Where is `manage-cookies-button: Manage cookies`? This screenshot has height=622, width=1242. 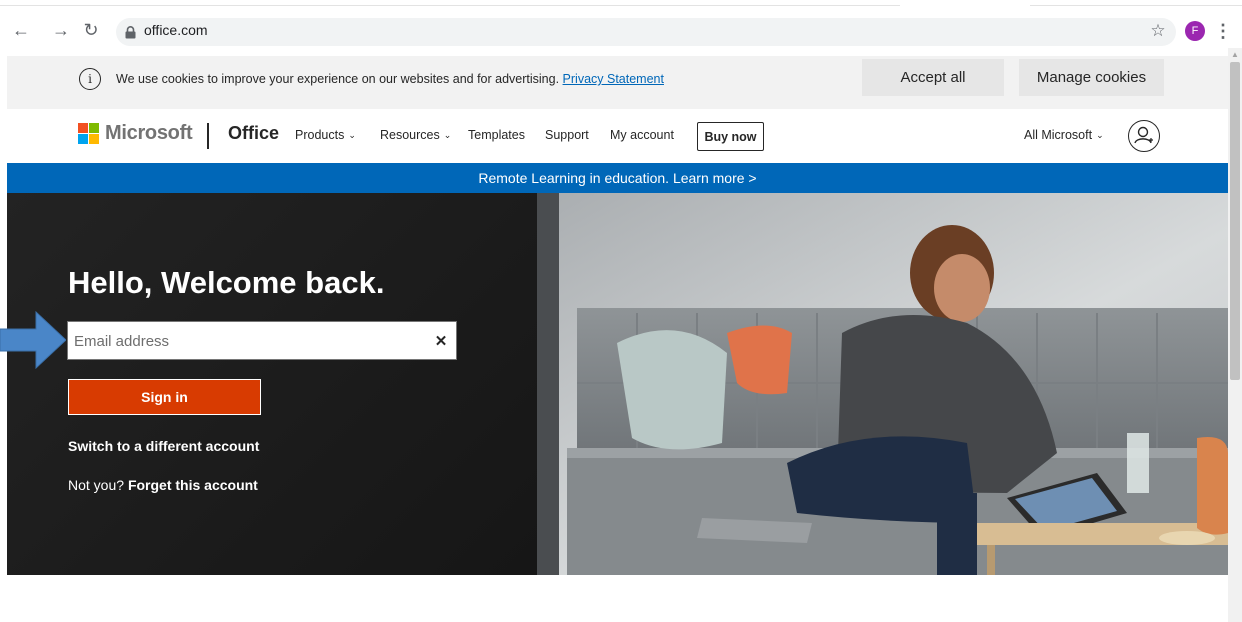
manage-cookies-button: Manage cookies is located at coordinates (1091, 77).